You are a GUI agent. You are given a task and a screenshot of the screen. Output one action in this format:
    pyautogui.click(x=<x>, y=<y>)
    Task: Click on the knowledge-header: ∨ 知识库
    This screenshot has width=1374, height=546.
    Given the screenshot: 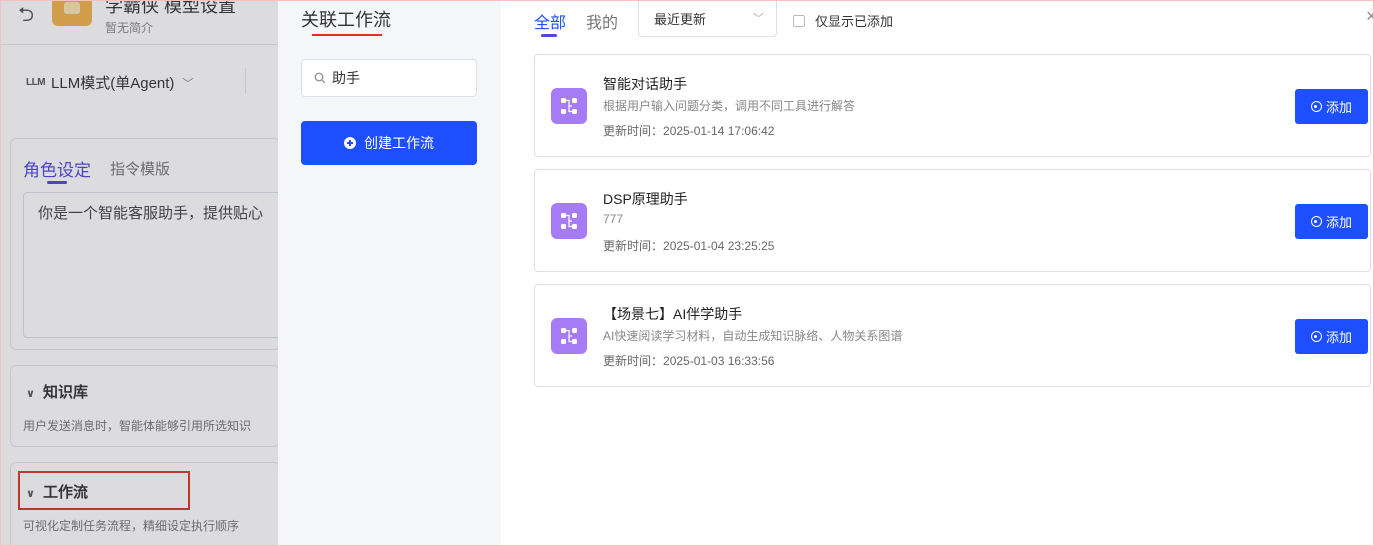 What is the action you would take?
    pyautogui.click(x=57, y=391)
    